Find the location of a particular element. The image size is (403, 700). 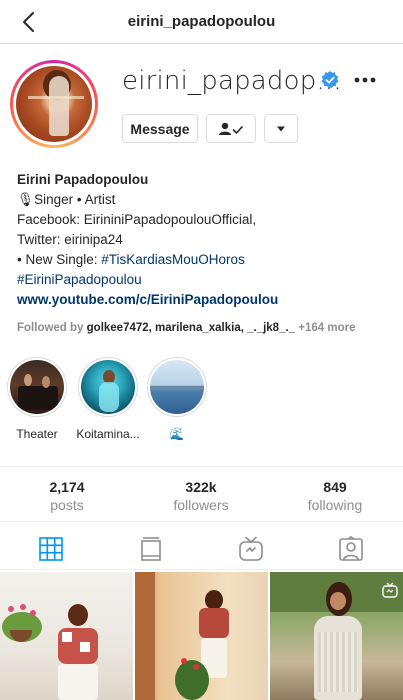

igtv-badge-icon is located at coordinates (390, 590).